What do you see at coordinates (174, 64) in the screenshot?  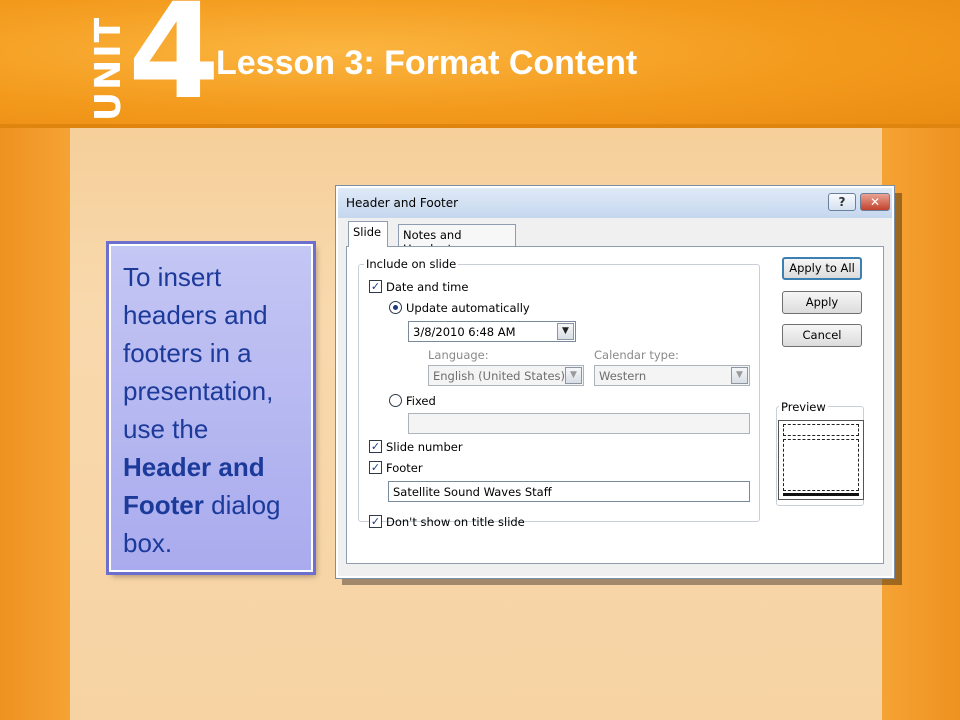 I see `unit-number: 4` at bounding box center [174, 64].